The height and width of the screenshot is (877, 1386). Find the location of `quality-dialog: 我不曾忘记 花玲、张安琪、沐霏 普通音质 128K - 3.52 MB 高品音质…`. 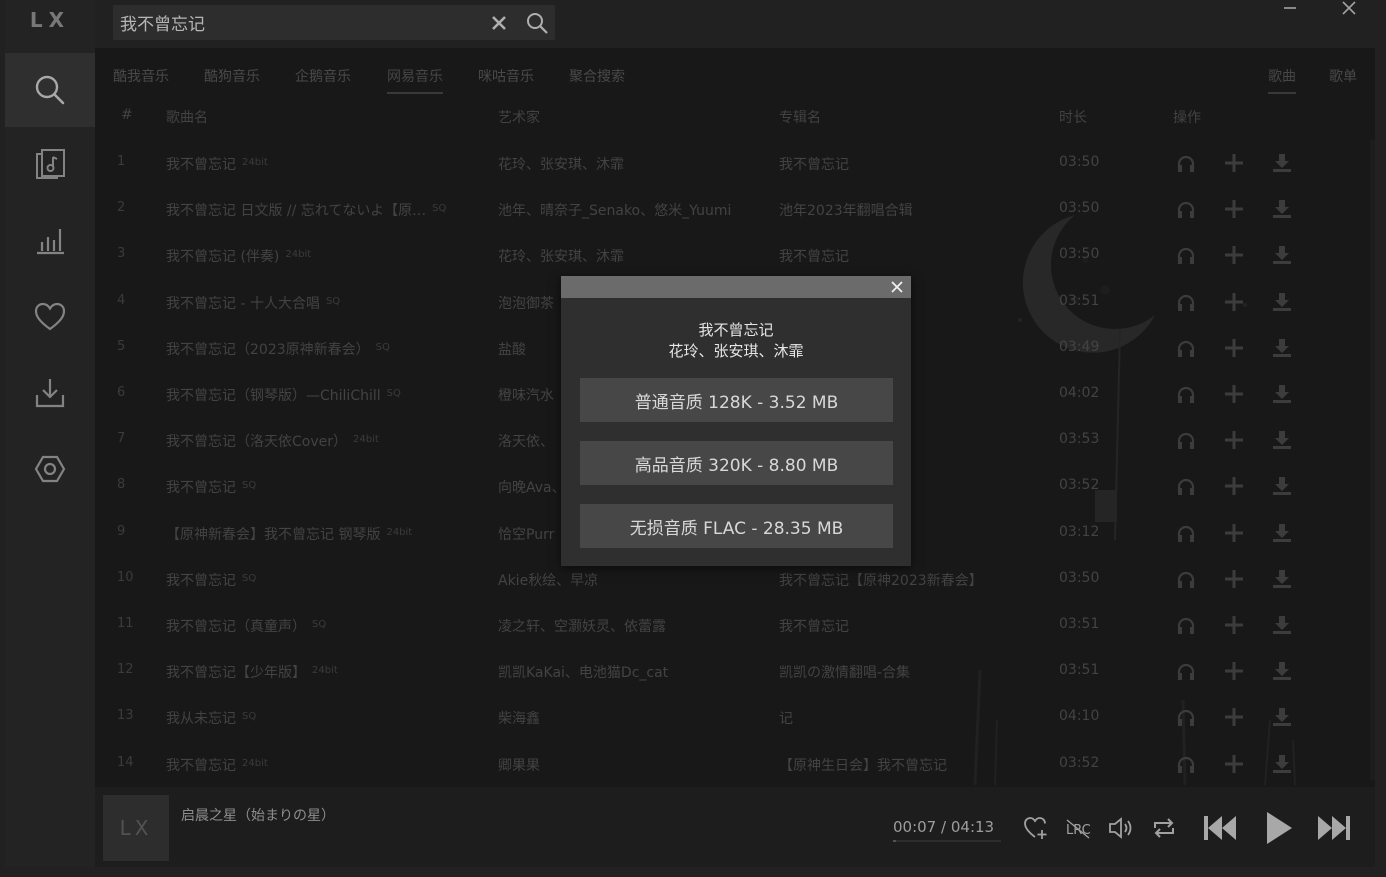

quality-dialog: 我不曾忘记 花玲、张安琪、沐霏 普通音质 128K - 3.52 MB 高品音质… is located at coordinates (736, 421).